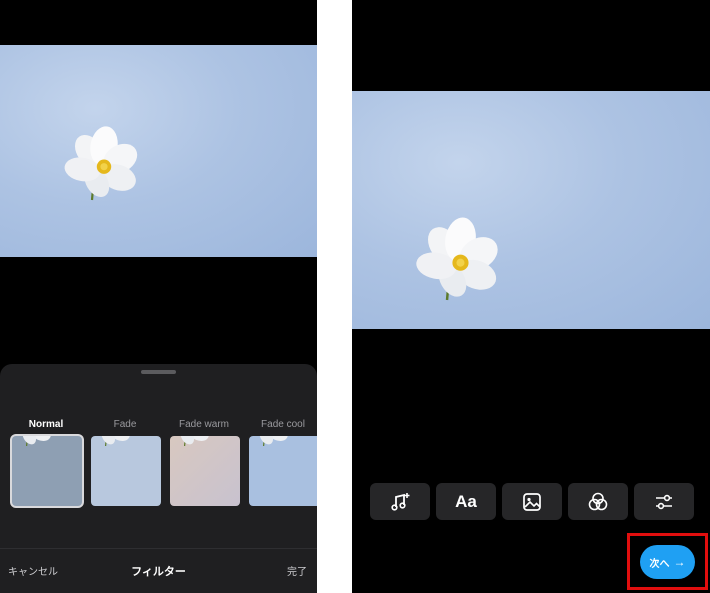  Describe the element at coordinates (47, 471) in the screenshot. I see `filter-thumb-normal` at that location.